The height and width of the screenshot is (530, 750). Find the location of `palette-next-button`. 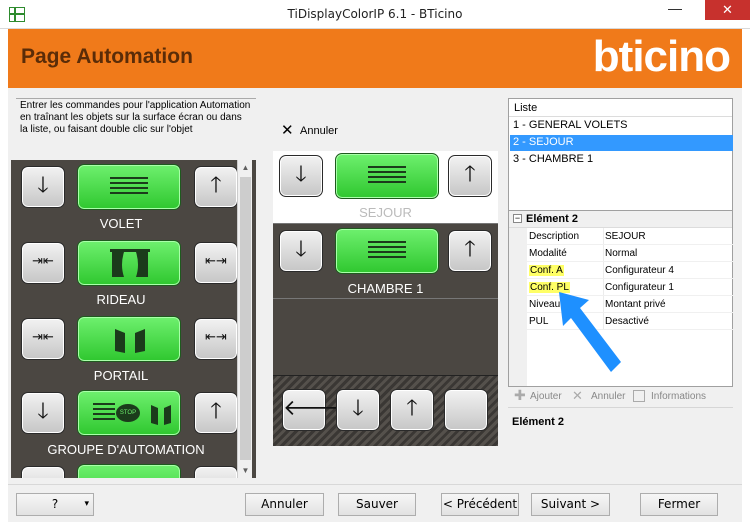

palette-next-button is located at coordinates (129, 471).